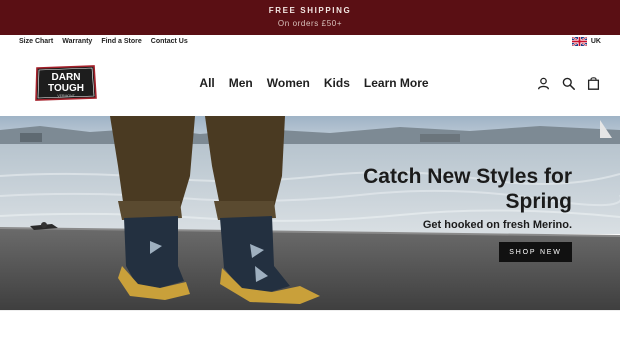 The width and height of the screenshot is (620, 343). Describe the element at coordinates (543, 83) in the screenshot. I see `account-icon` at that location.